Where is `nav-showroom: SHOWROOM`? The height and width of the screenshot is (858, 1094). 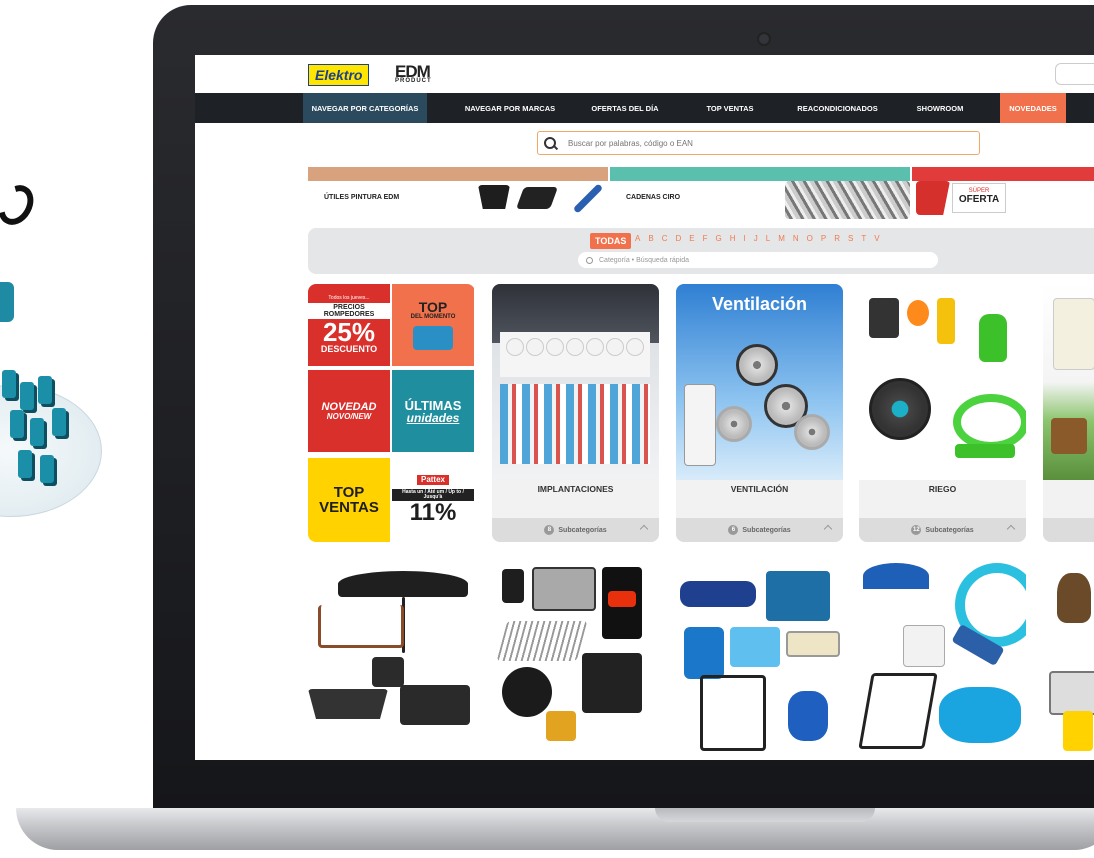
nav-showroom: SHOWROOM is located at coordinates (940, 108).